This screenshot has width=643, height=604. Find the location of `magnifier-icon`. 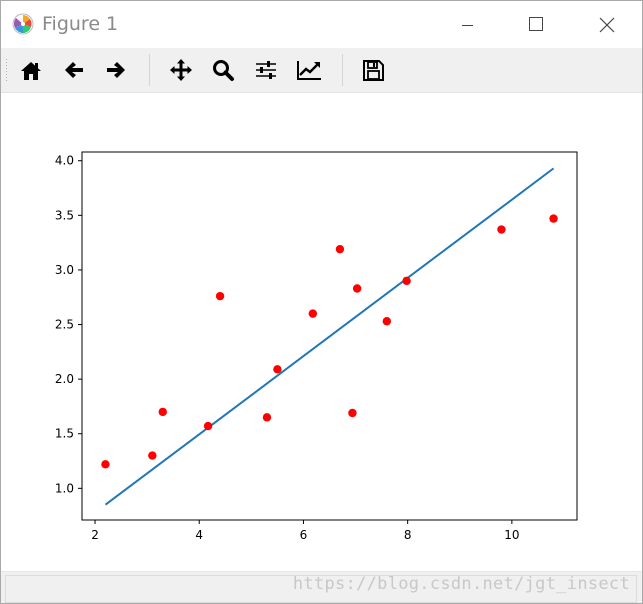

magnifier-icon is located at coordinates (223, 70).